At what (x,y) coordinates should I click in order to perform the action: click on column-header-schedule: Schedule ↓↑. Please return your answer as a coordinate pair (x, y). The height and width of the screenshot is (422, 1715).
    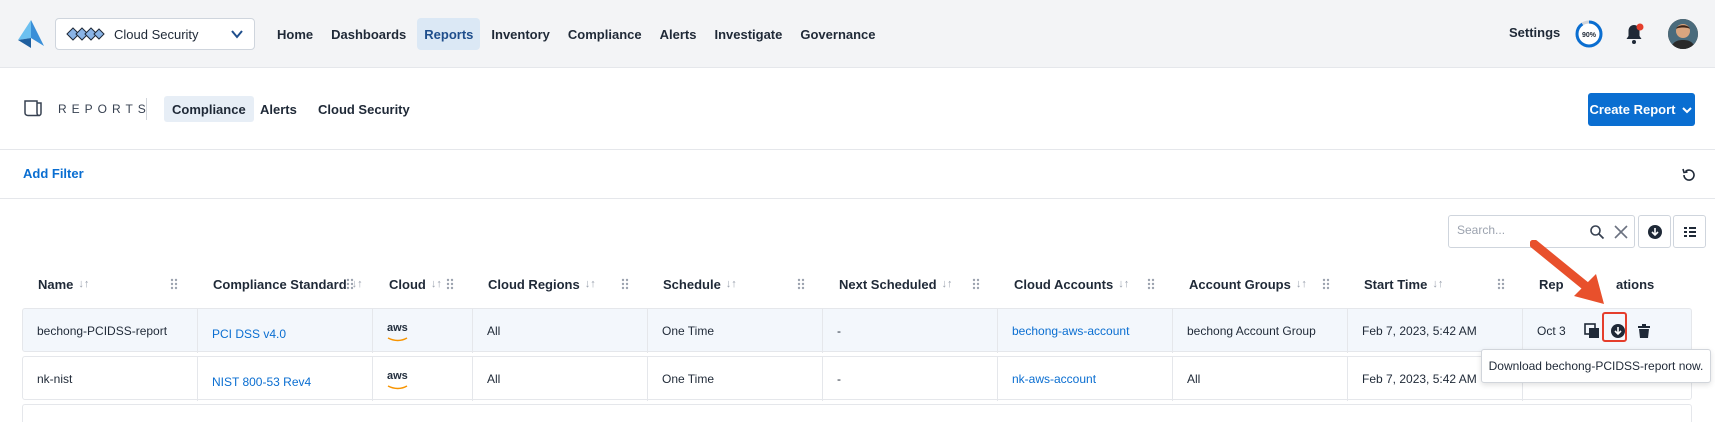
    Looking at the image, I should click on (700, 284).